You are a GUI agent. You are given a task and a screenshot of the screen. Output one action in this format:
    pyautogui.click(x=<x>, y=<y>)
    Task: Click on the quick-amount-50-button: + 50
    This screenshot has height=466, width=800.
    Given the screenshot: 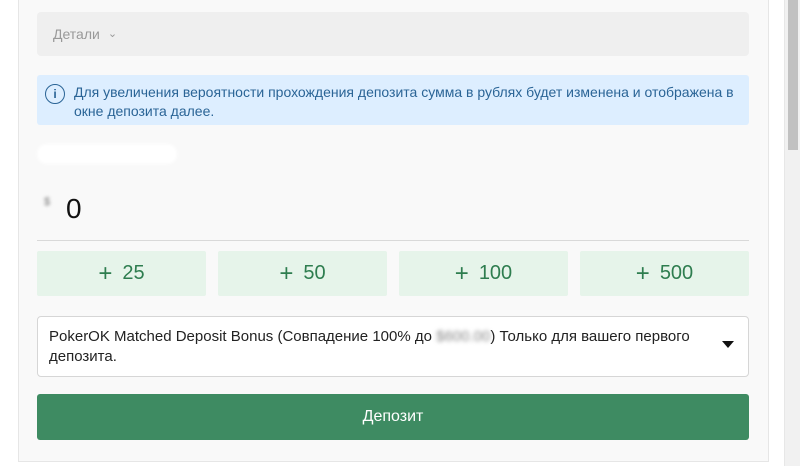 What is the action you would take?
    pyautogui.click(x=302, y=273)
    